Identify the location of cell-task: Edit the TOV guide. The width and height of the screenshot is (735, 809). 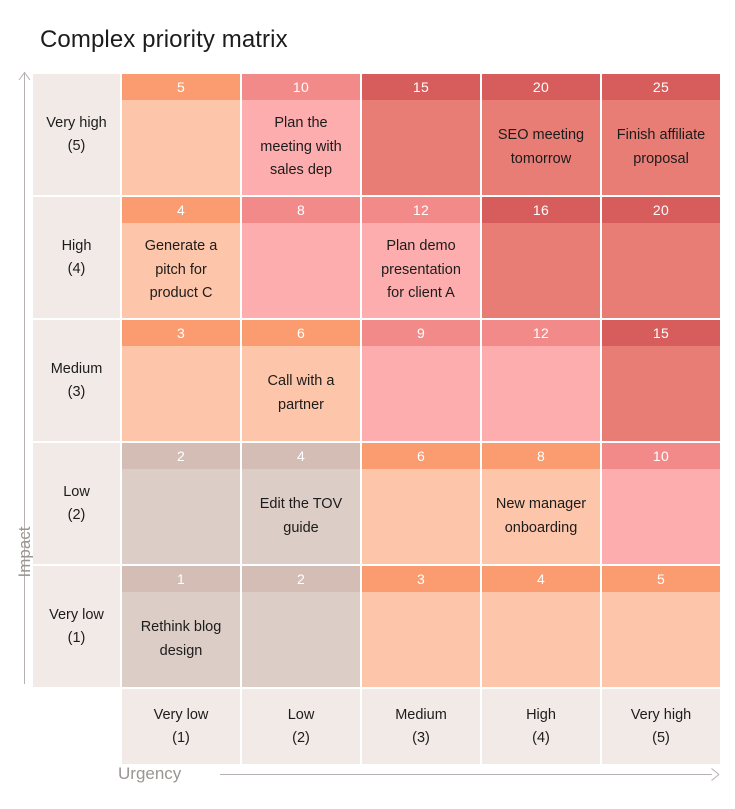
(301, 516).